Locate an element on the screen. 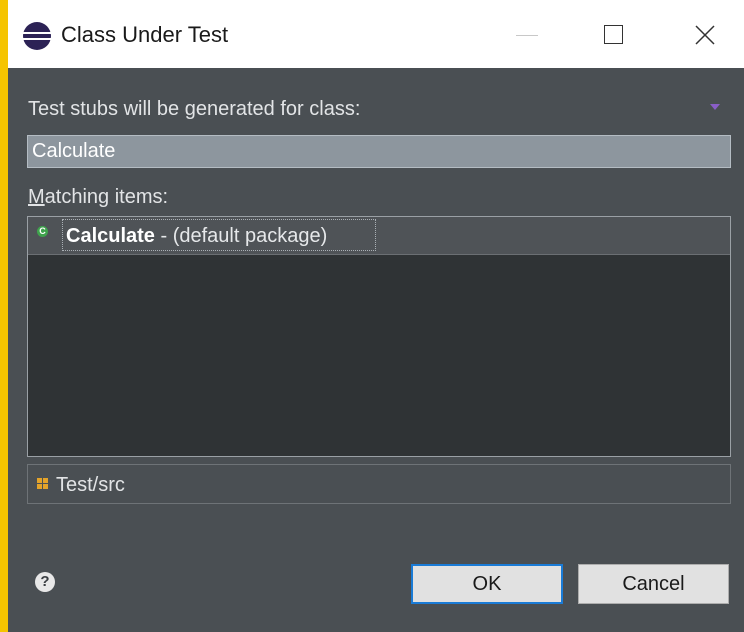 The image size is (744, 632). class-name: Calculate is located at coordinates (110, 236).